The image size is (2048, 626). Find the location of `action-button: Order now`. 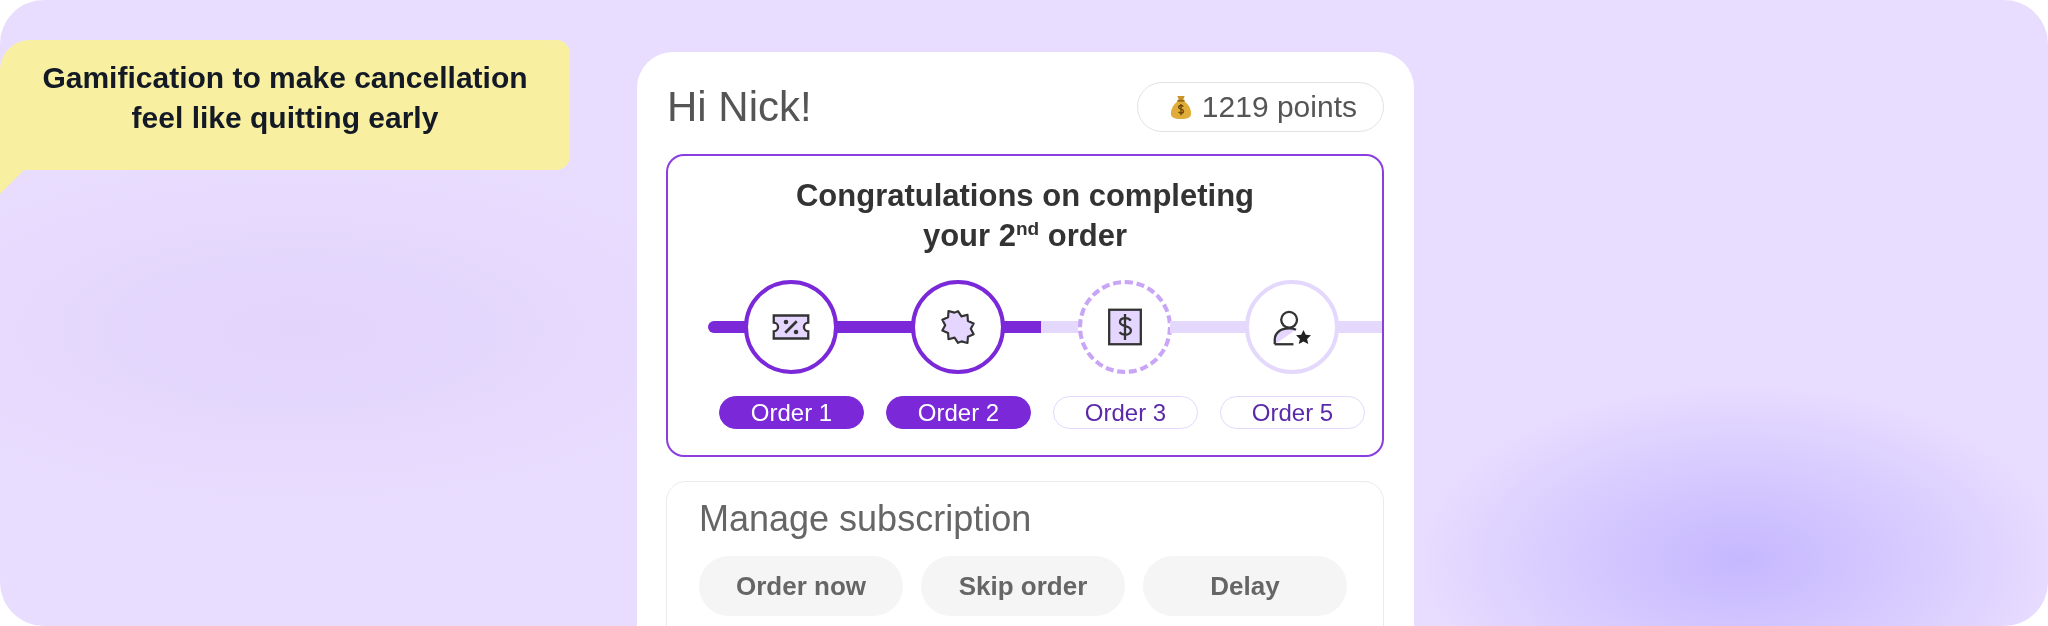

action-button: Order now is located at coordinates (801, 586).